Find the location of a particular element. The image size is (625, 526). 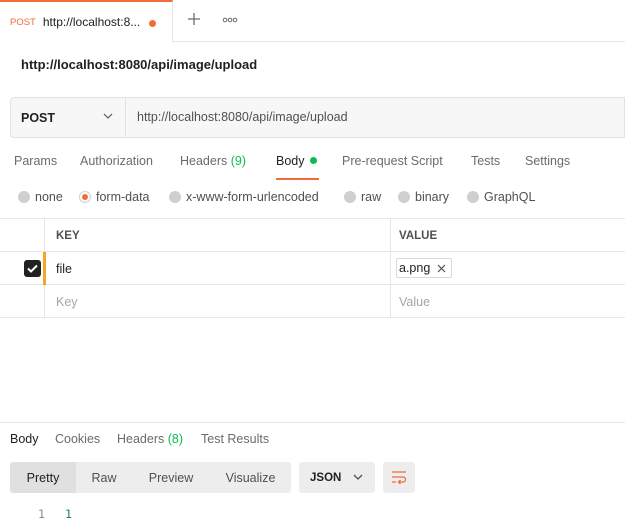

radio-label: binary is located at coordinates (432, 197).